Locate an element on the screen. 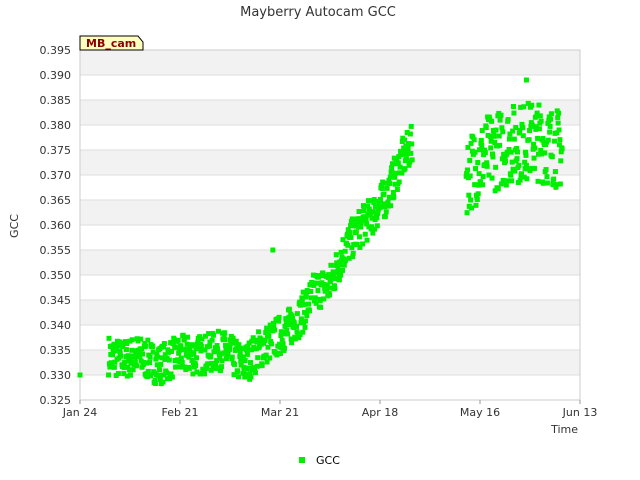 This screenshot has width=640, height=480. x-tick-label: May 16 is located at coordinates (480, 412).